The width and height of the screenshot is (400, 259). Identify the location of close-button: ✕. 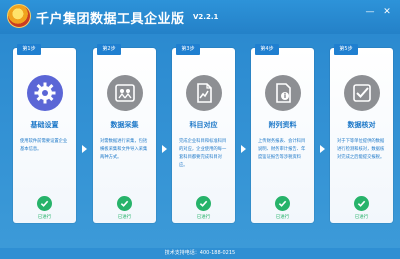
(387, 12).